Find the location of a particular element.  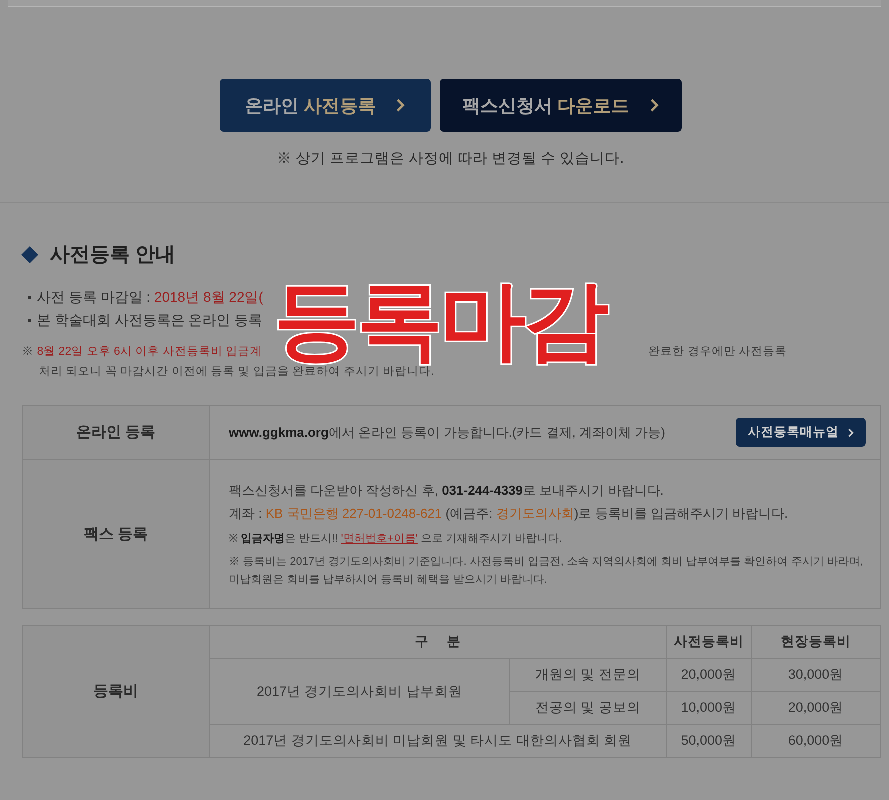

table-cell: 60,000원 is located at coordinates (816, 741).